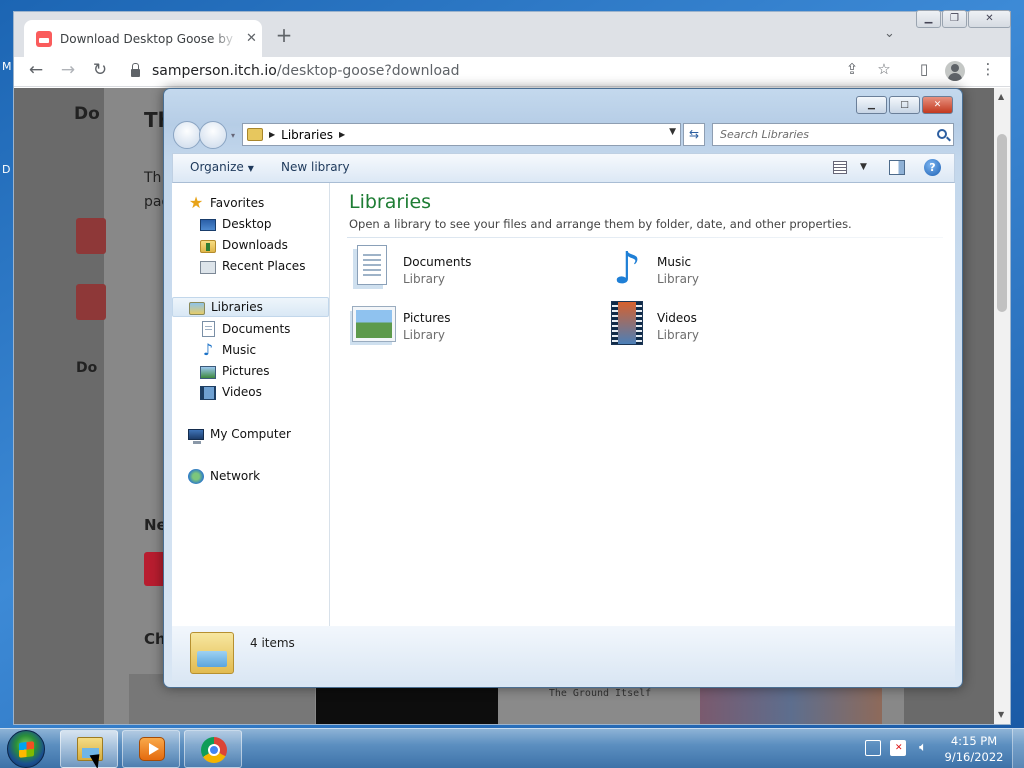 Image resolution: width=1024 pixels, height=768 pixels. Describe the element at coordinates (884, 69) in the screenshot. I see `bookmark-star-icon: ☆` at that location.